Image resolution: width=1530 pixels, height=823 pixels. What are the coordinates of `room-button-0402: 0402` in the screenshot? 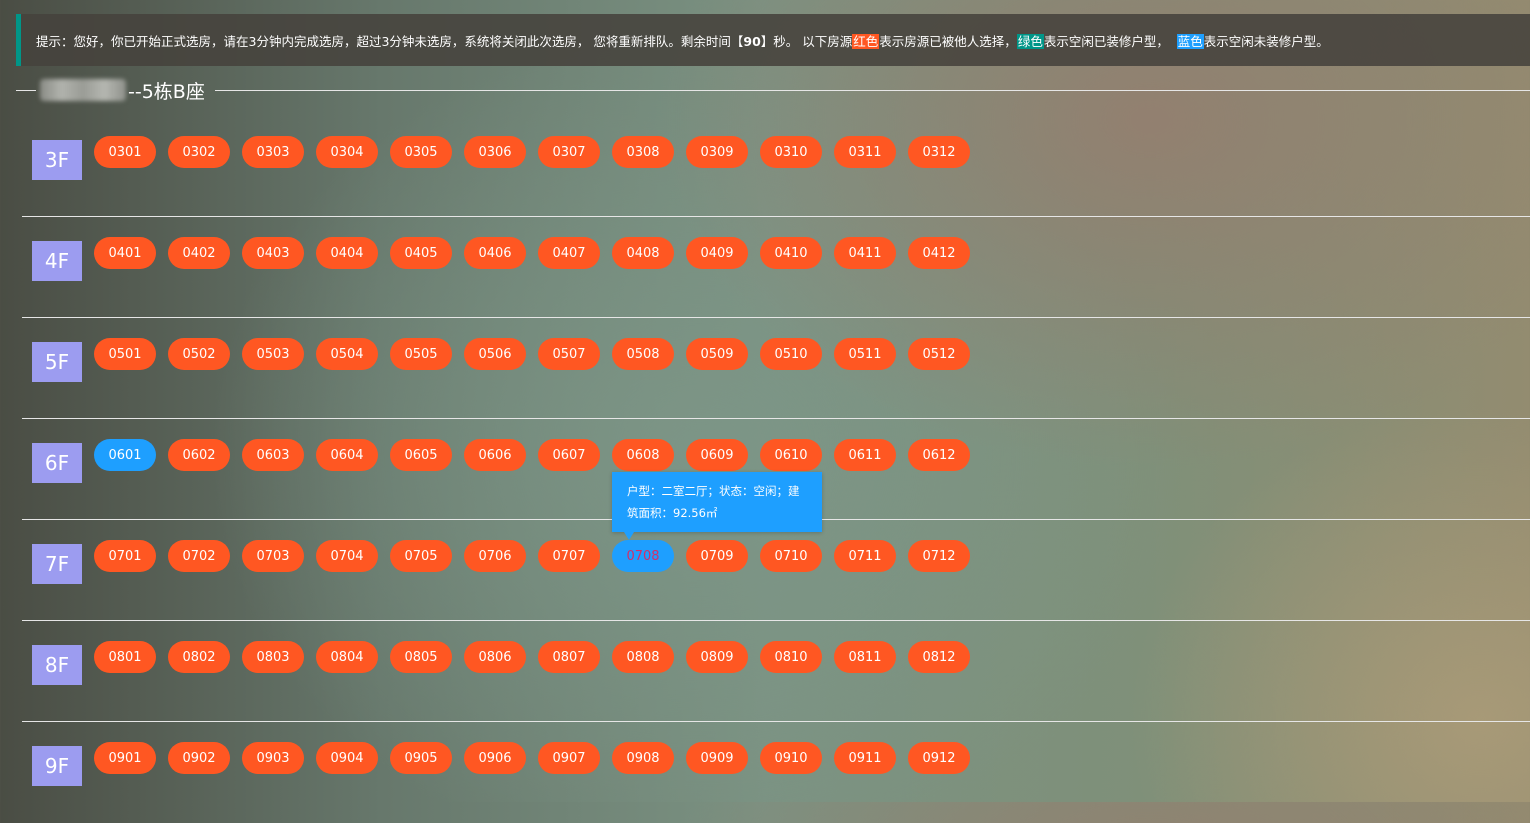 It's located at (199, 253).